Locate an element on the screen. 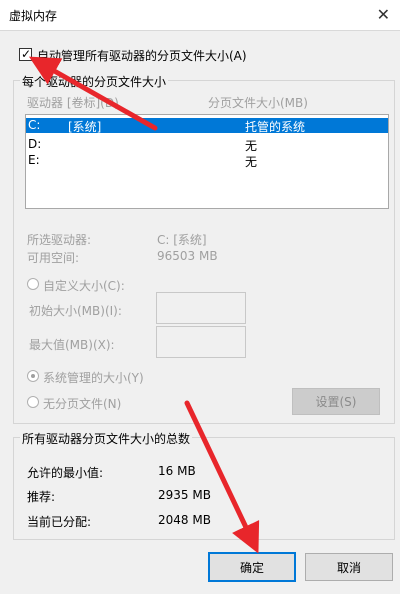  drive-letter: D: is located at coordinates (35, 144).